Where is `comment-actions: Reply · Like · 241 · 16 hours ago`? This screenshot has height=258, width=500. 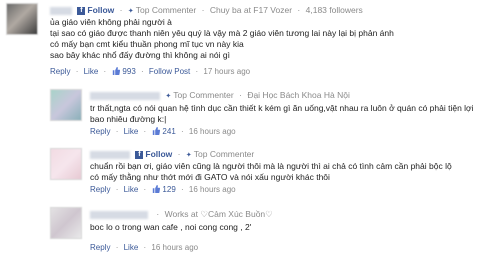
comment-actions: Reply · Like · 241 · 16 hours ago is located at coordinates (163, 131).